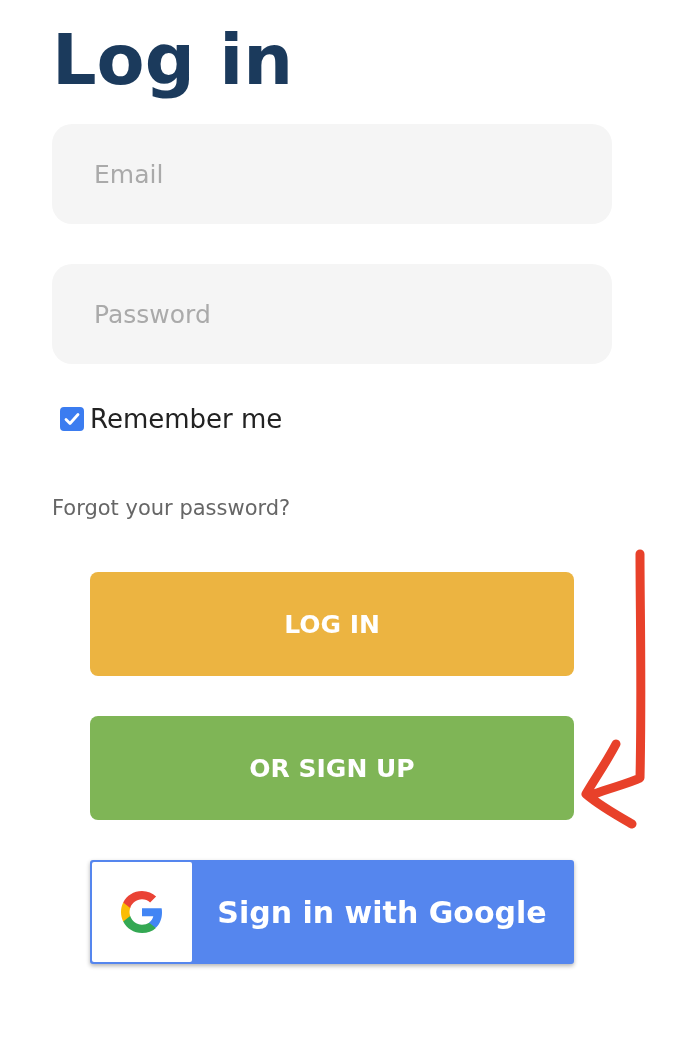 Image resolution: width=674 pixels, height=1048 pixels. Describe the element at coordinates (332, 912) in the screenshot. I see `google-sign-in-button: Sign in with Google` at that location.